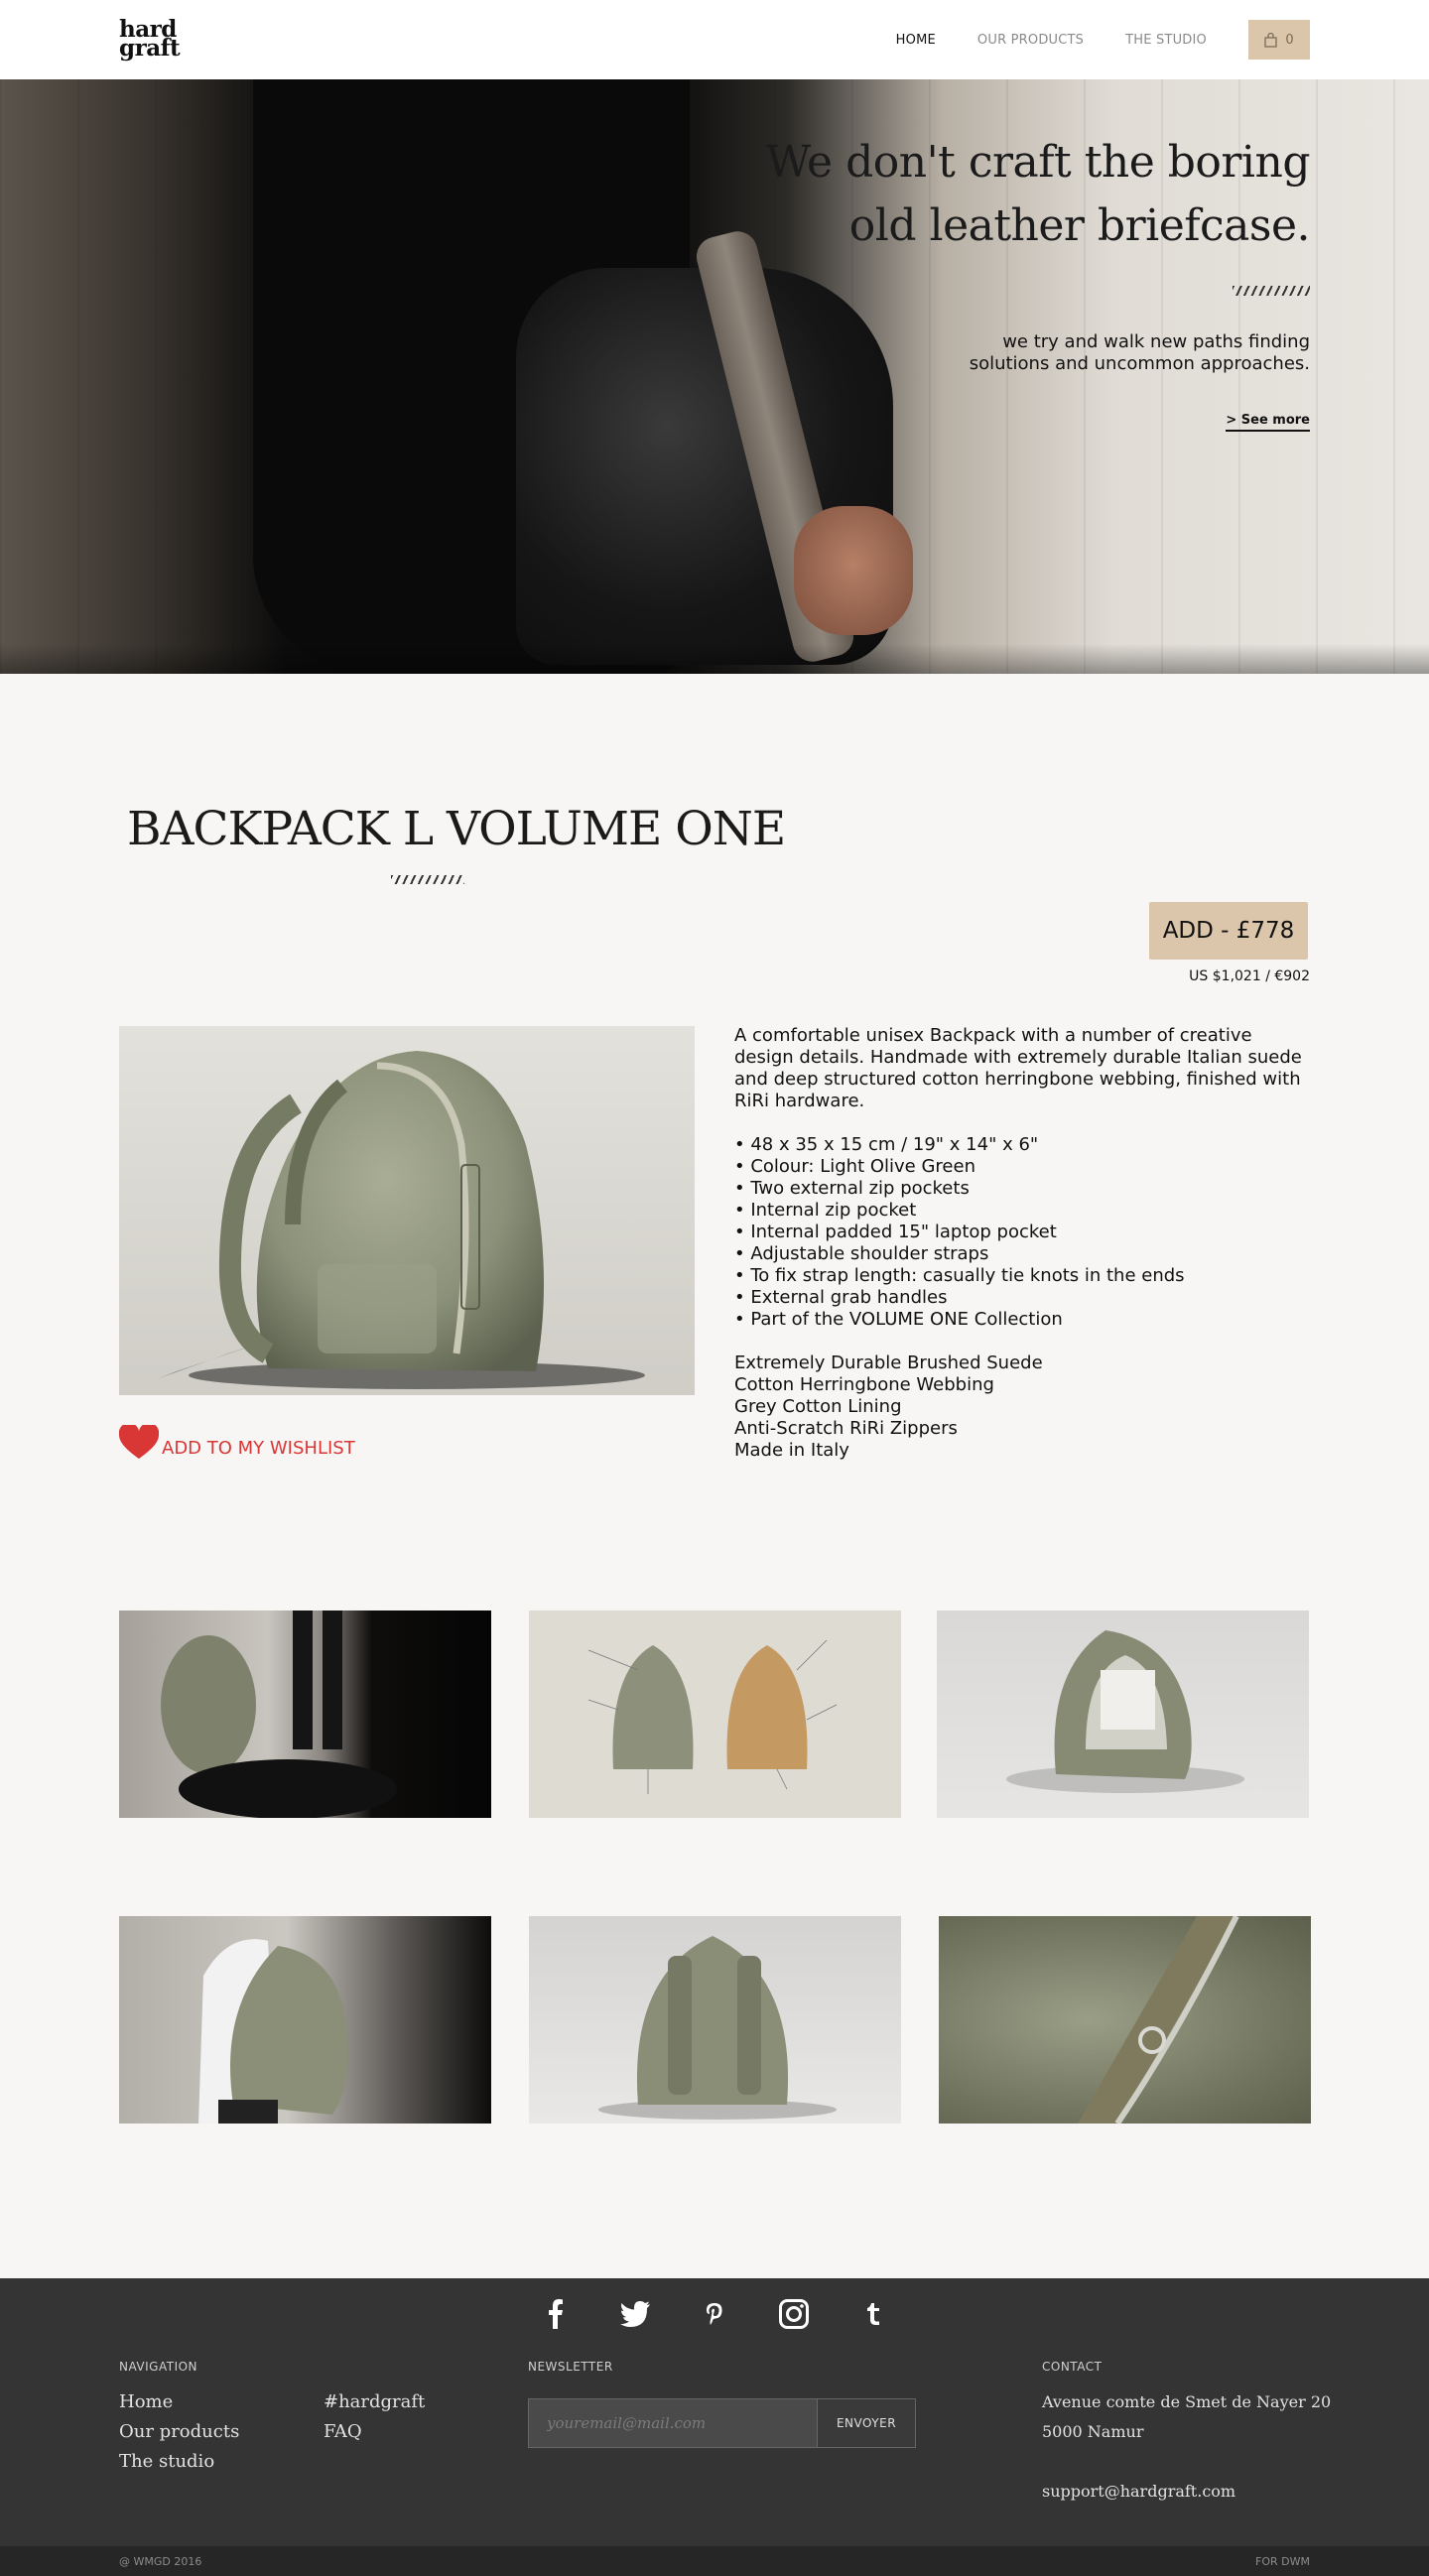 This screenshot has width=1429, height=2576. I want to click on contact-address-line-1: Avenue comte de Smet de Nayer 20, so click(1187, 2402).